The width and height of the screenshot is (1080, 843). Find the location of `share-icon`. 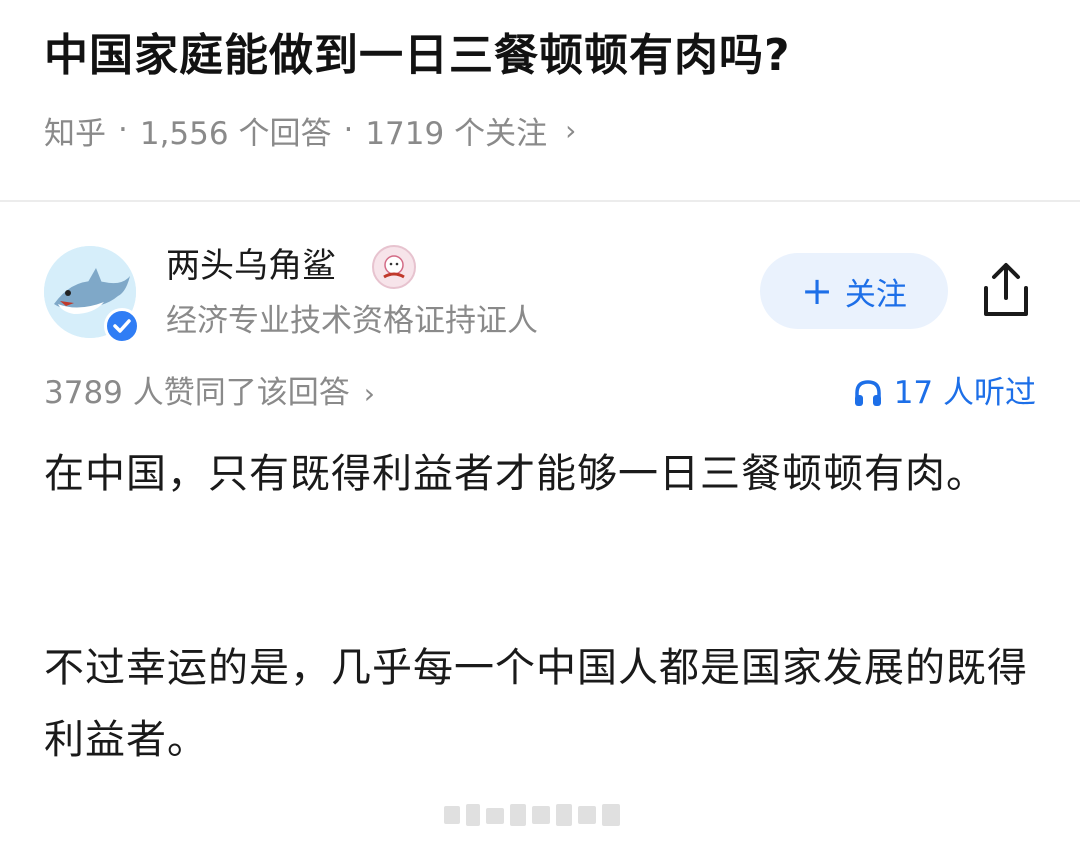

share-icon is located at coordinates (1006, 290).